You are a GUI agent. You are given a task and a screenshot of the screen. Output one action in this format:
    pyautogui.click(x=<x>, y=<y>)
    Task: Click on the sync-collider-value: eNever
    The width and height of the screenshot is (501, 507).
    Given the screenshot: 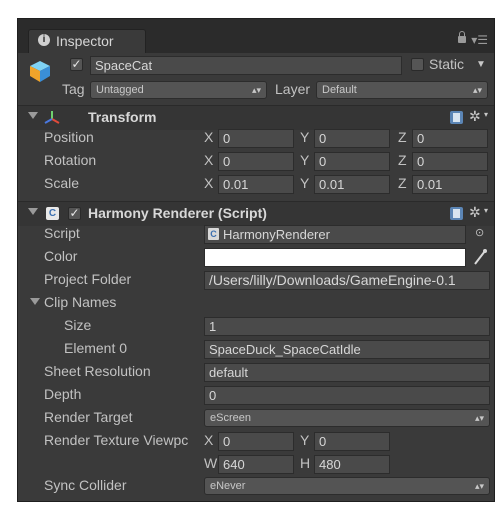 What is the action you would take?
    pyautogui.click(x=228, y=486)
    